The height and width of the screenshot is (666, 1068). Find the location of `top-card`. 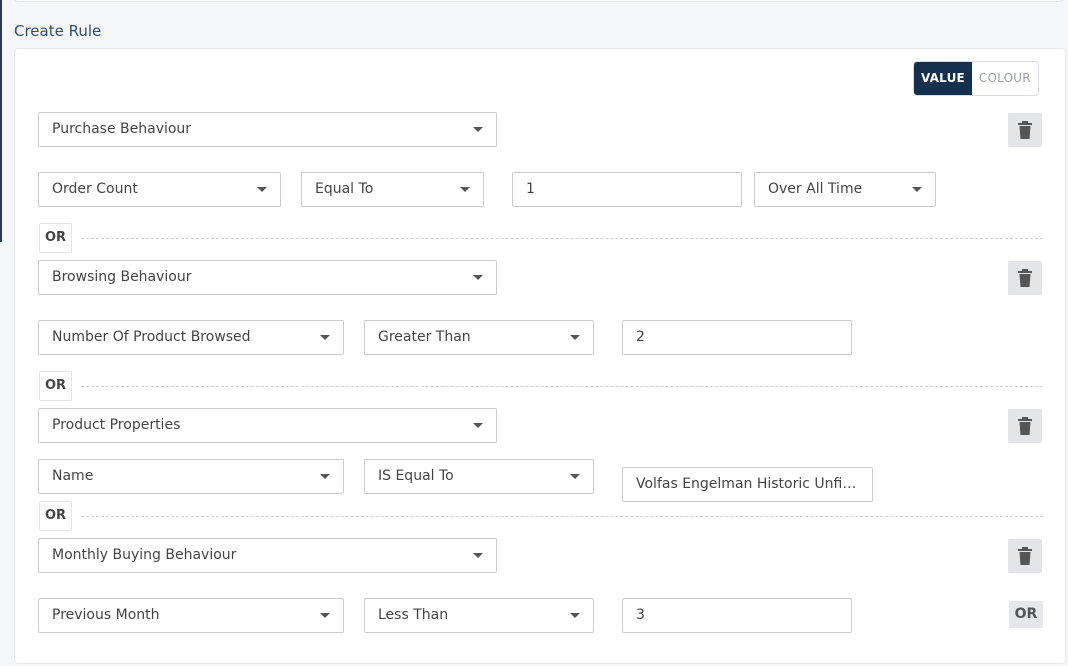

top-card is located at coordinates (539, 1).